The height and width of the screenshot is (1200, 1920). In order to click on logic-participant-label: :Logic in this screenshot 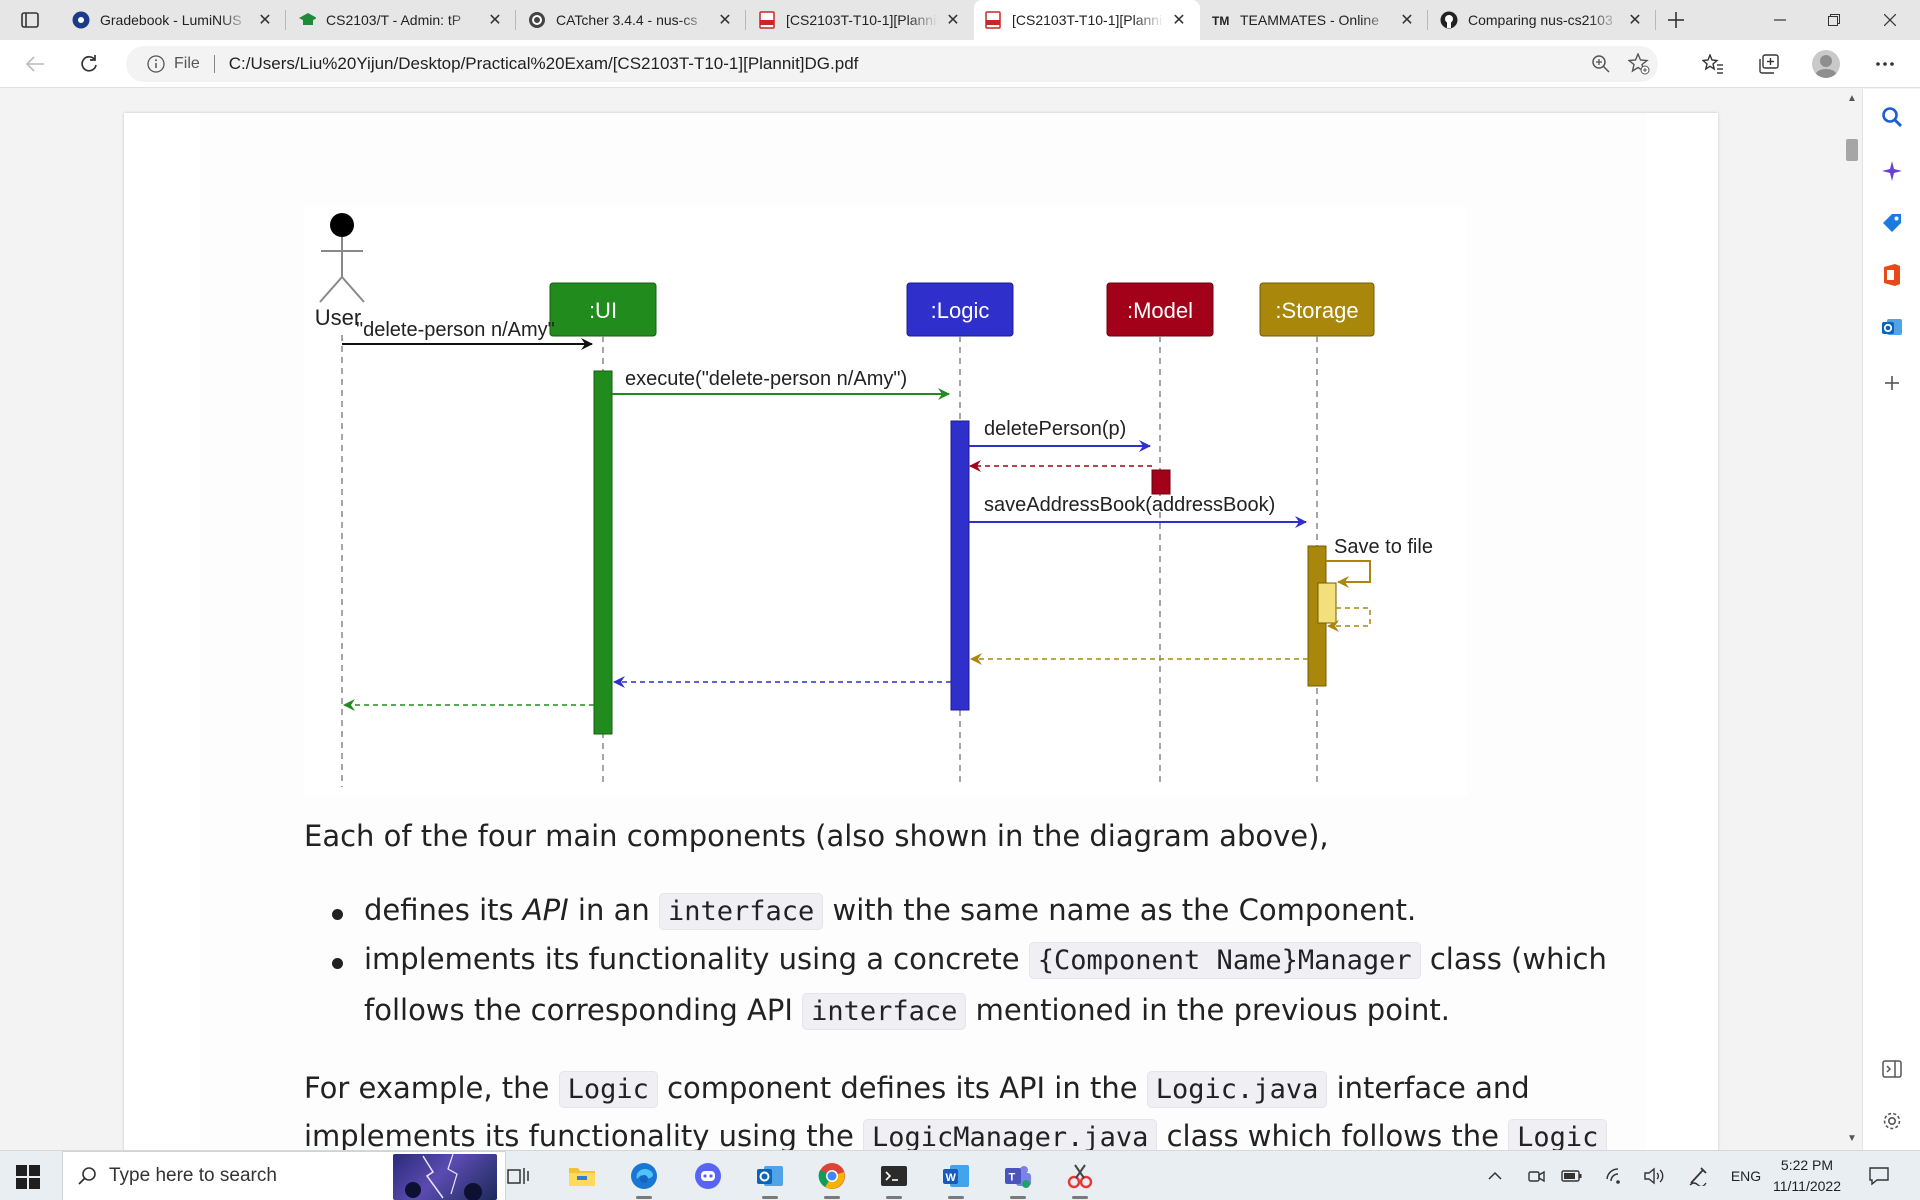, I will do `click(960, 310)`.